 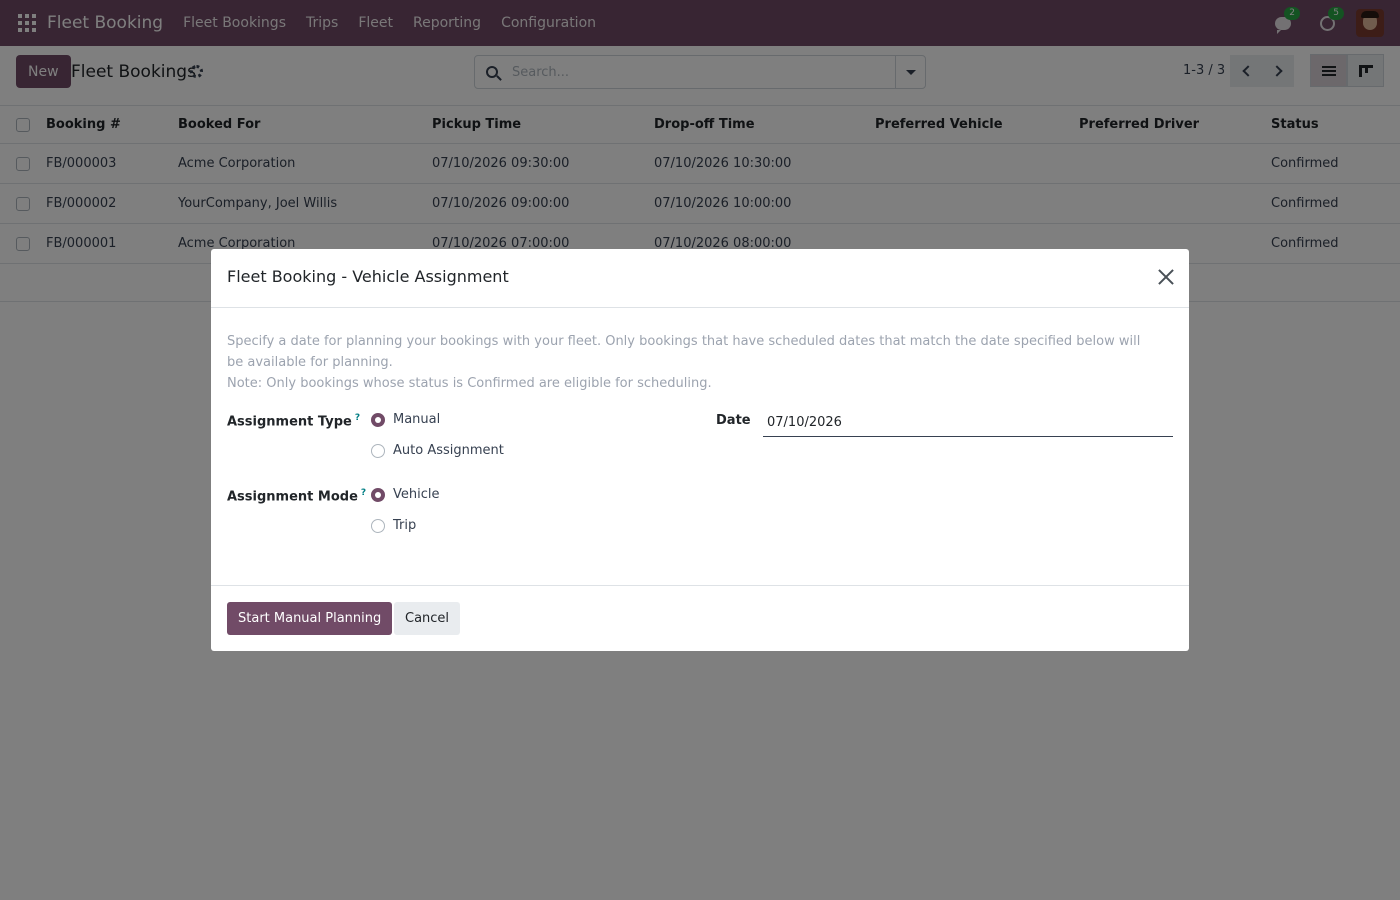 What do you see at coordinates (1166, 277) in the screenshot?
I see `close-icon` at bounding box center [1166, 277].